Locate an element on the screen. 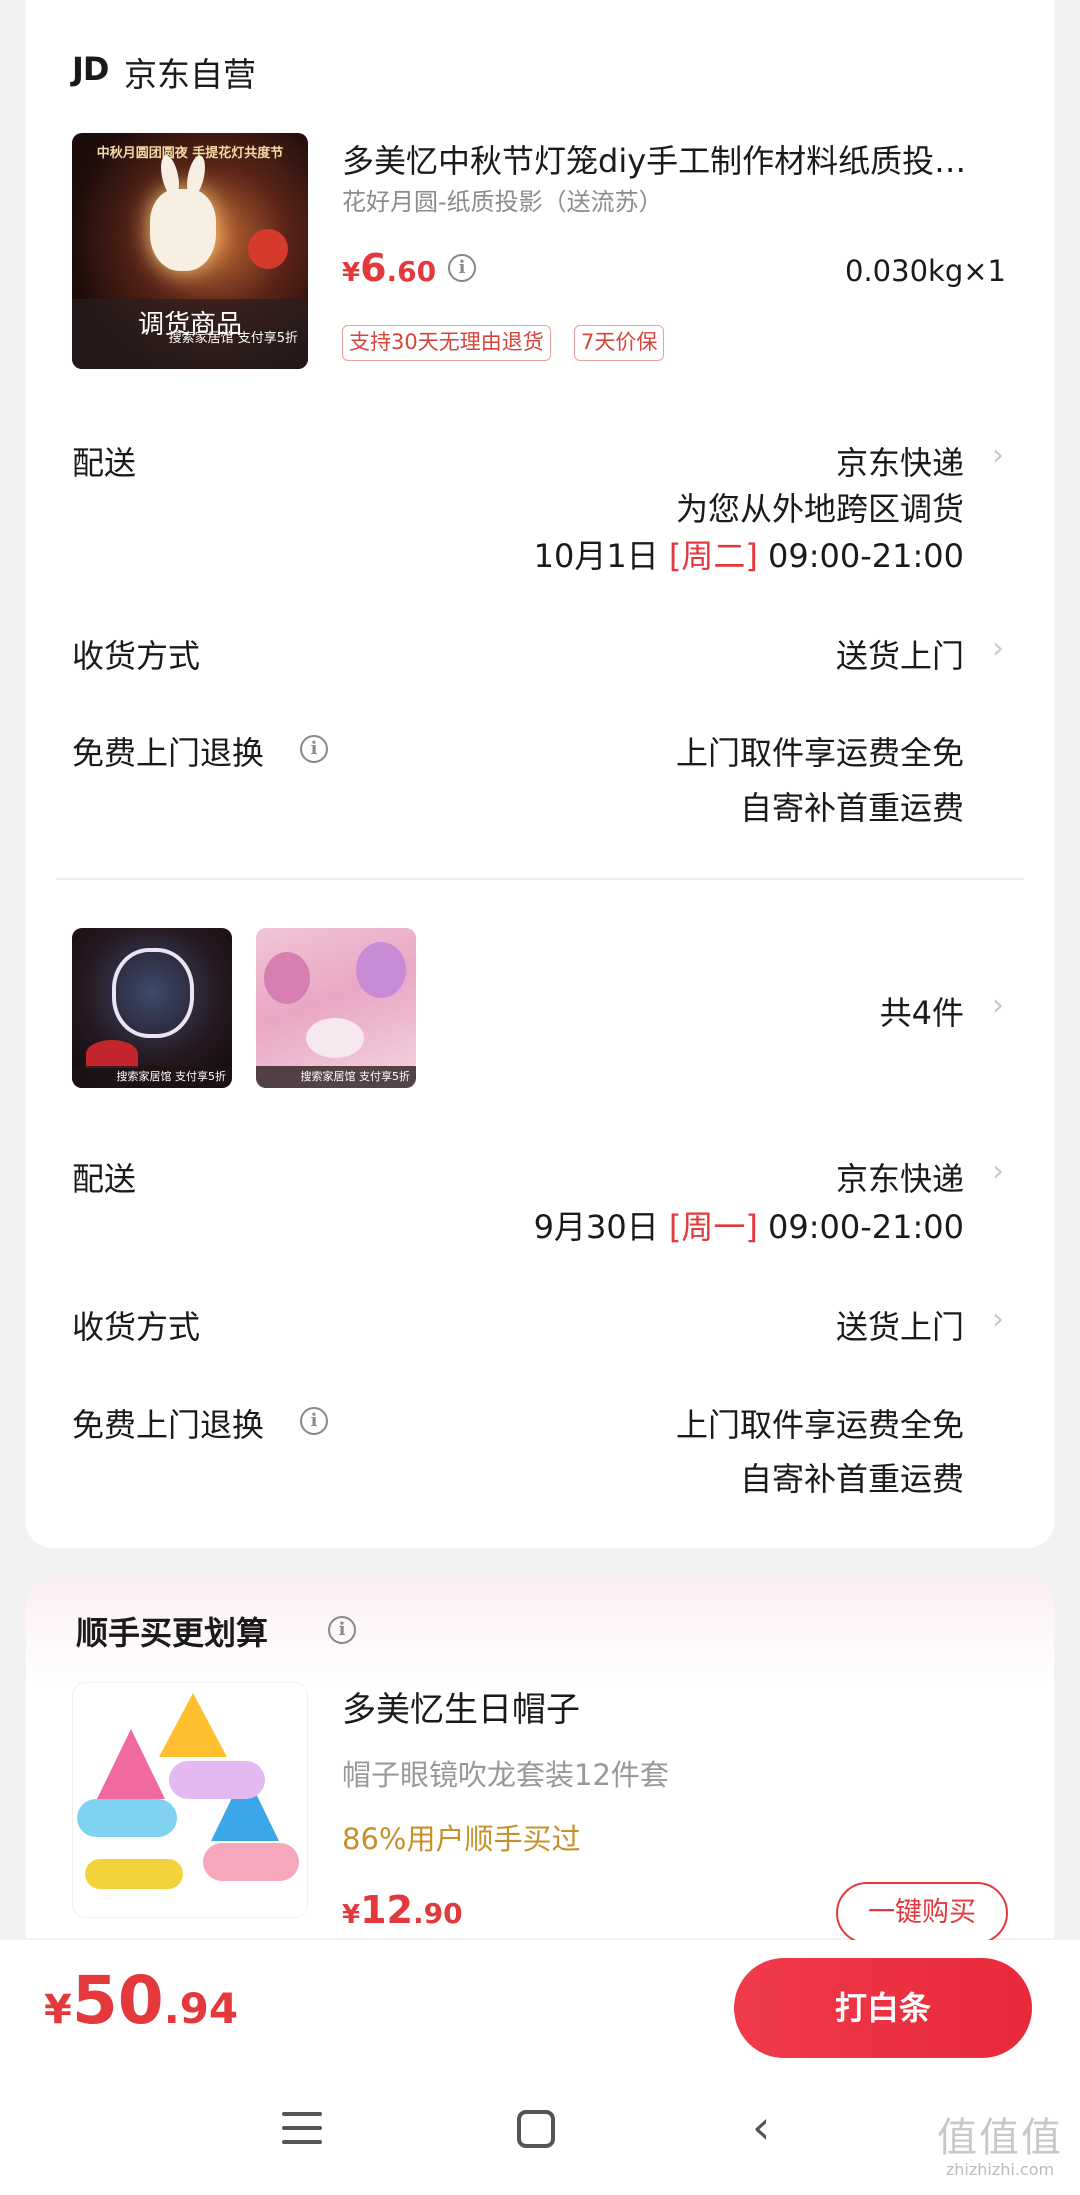 Image resolution: width=1080 pixels, height=2195 pixels. one-click-buy-button: 一键购买 is located at coordinates (922, 1913).